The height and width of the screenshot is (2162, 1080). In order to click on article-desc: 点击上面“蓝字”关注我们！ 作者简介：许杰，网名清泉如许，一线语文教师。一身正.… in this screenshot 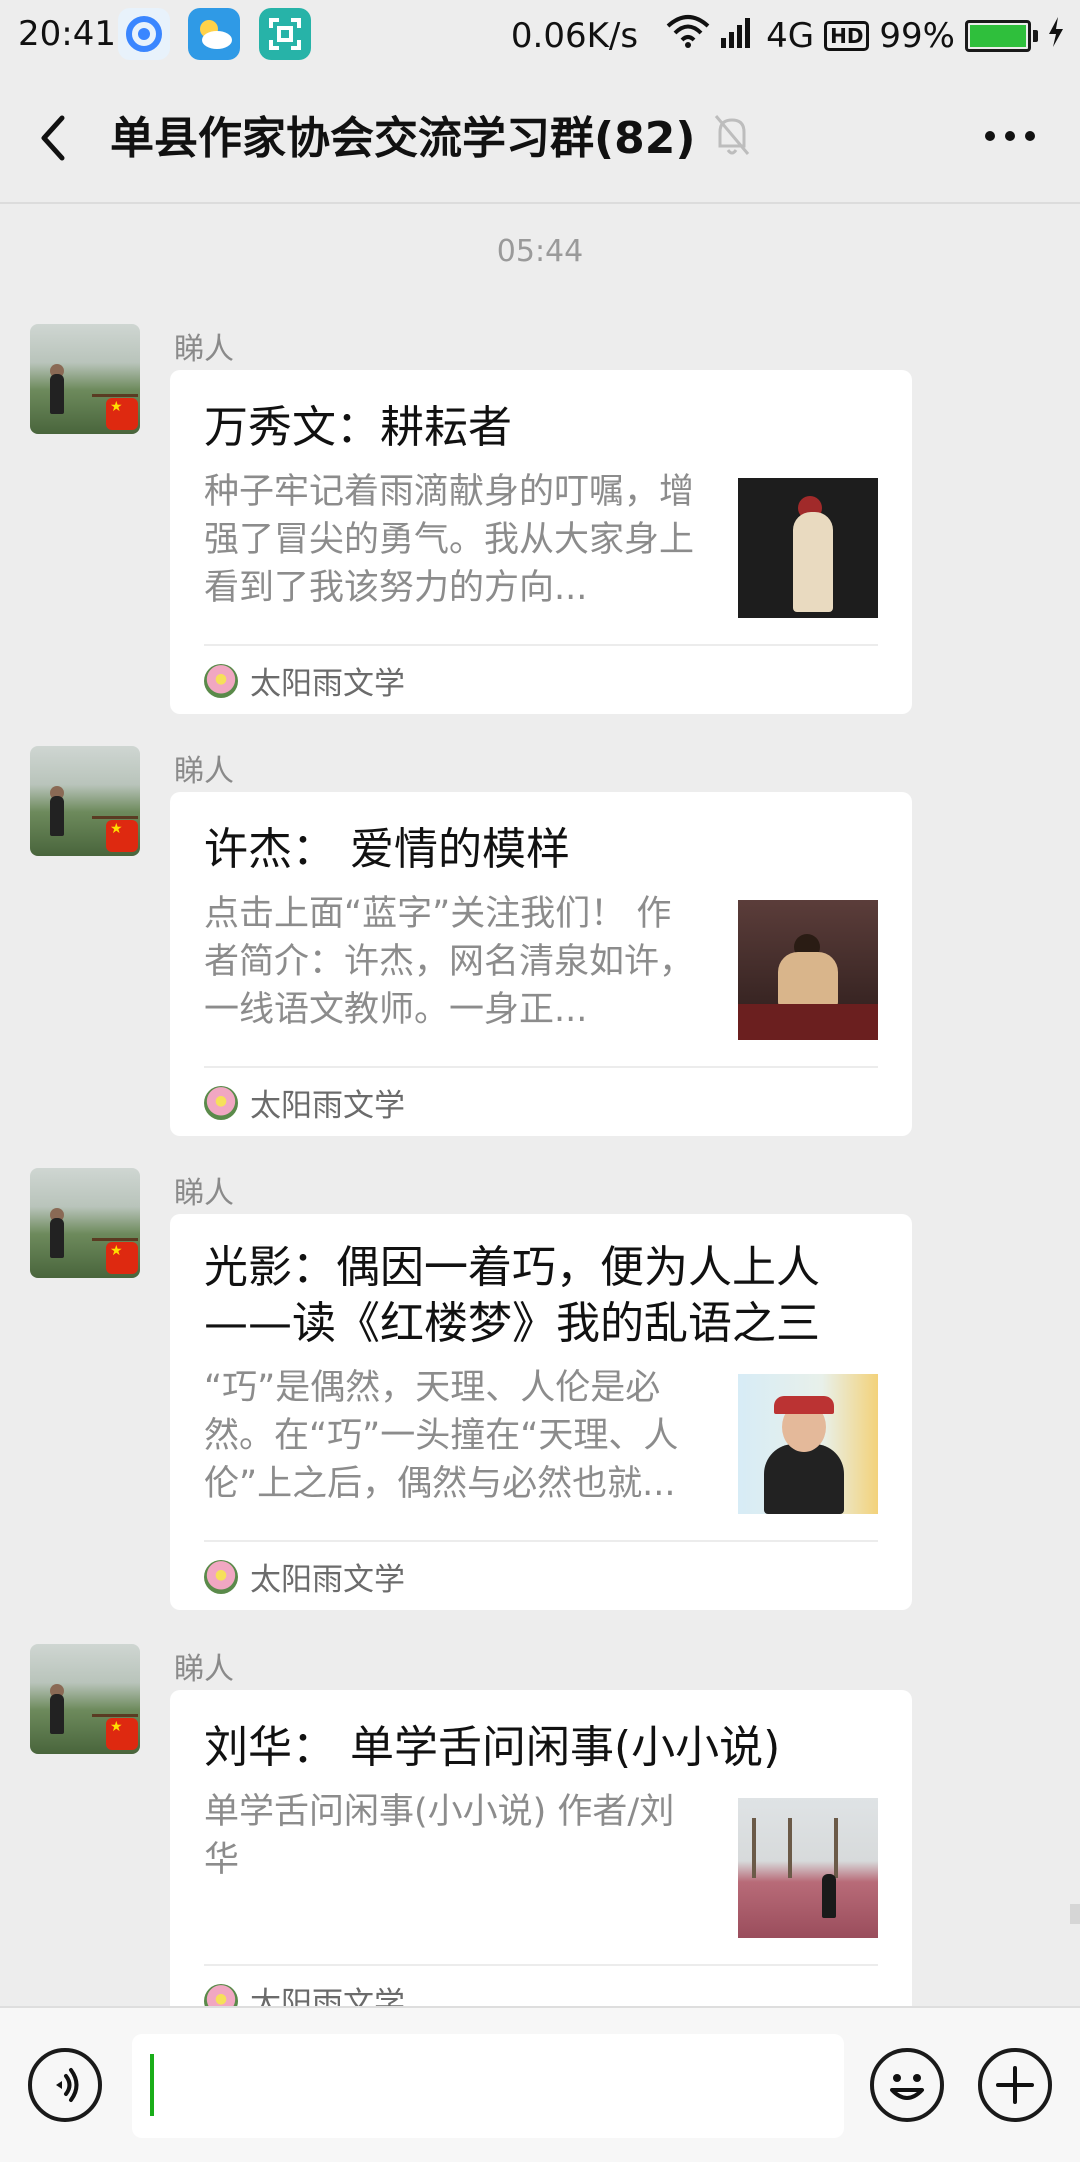, I will do `click(449, 962)`.